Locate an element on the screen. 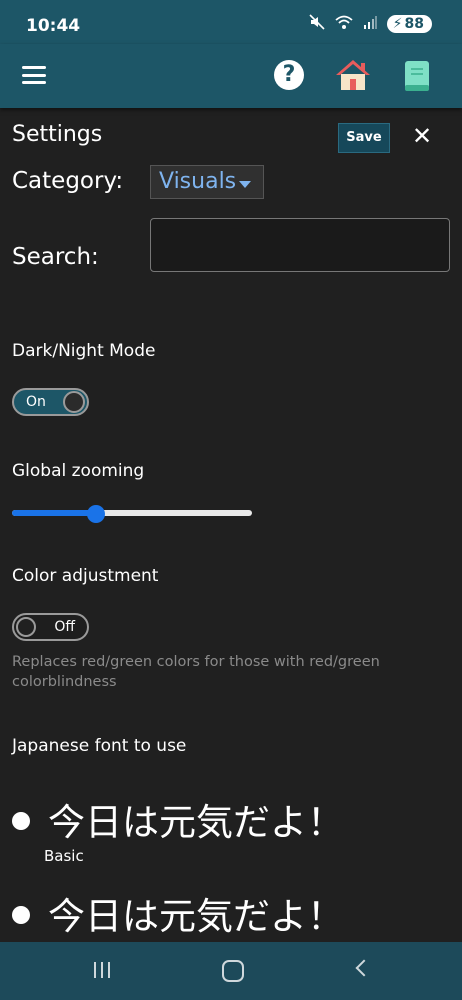 The height and width of the screenshot is (1000, 462). home-icon is located at coordinates (353, 77).